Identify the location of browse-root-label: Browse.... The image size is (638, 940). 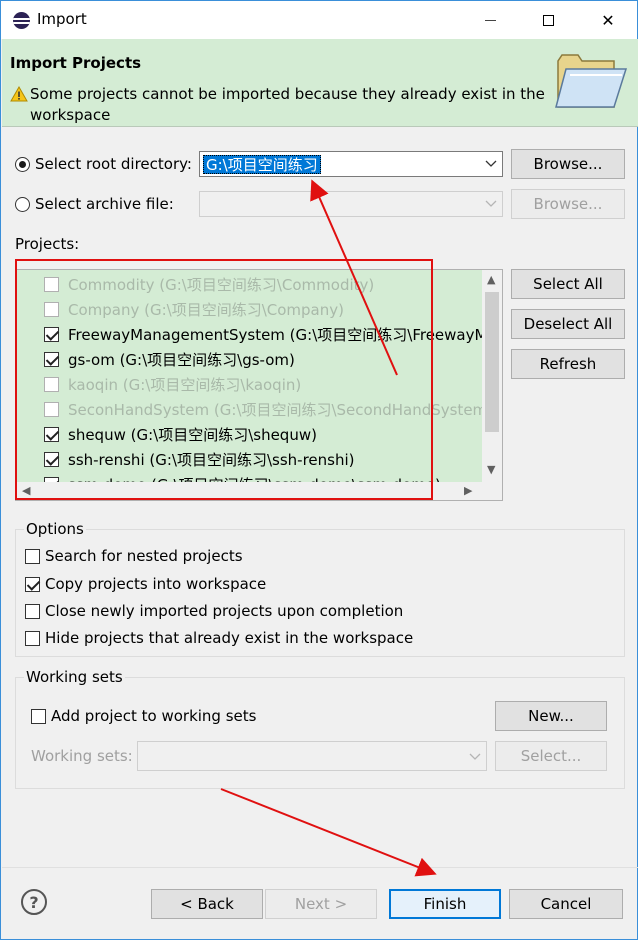
(568, 164).